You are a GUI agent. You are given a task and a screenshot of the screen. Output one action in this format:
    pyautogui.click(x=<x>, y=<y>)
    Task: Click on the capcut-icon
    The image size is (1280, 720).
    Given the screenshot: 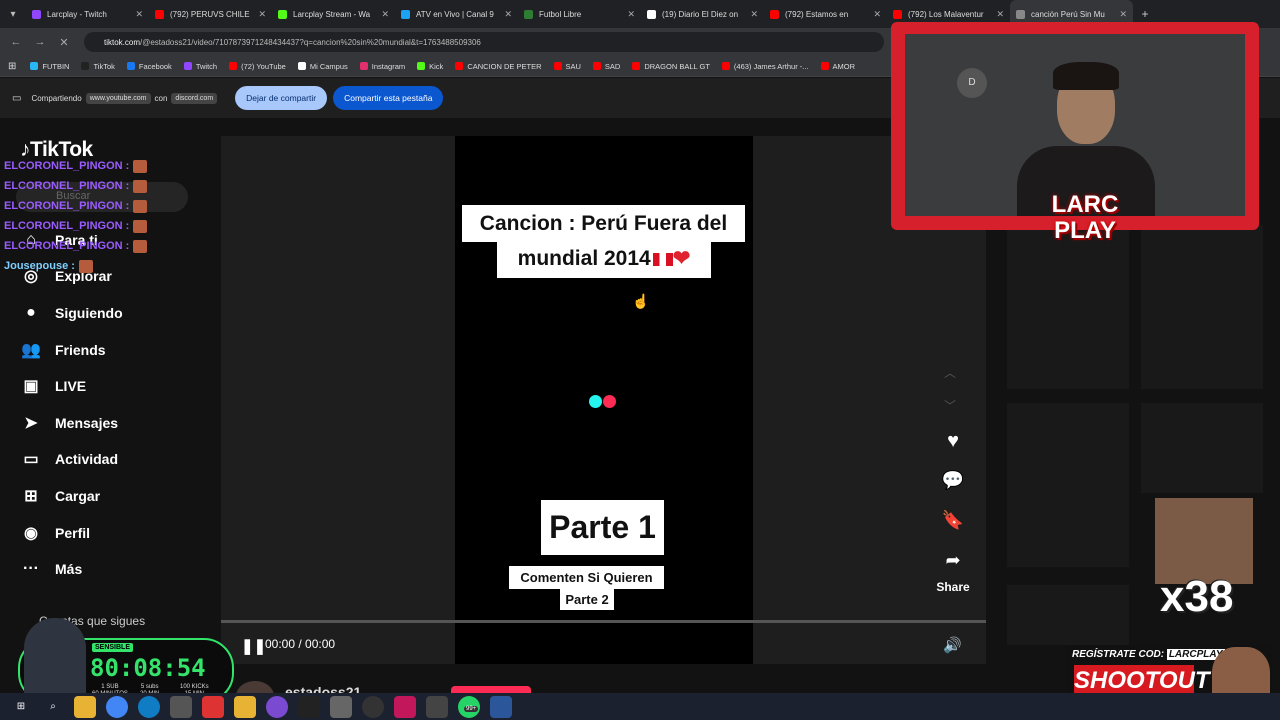 What is the action you would take?
    pyautogui.click(x=309, y=706)
    